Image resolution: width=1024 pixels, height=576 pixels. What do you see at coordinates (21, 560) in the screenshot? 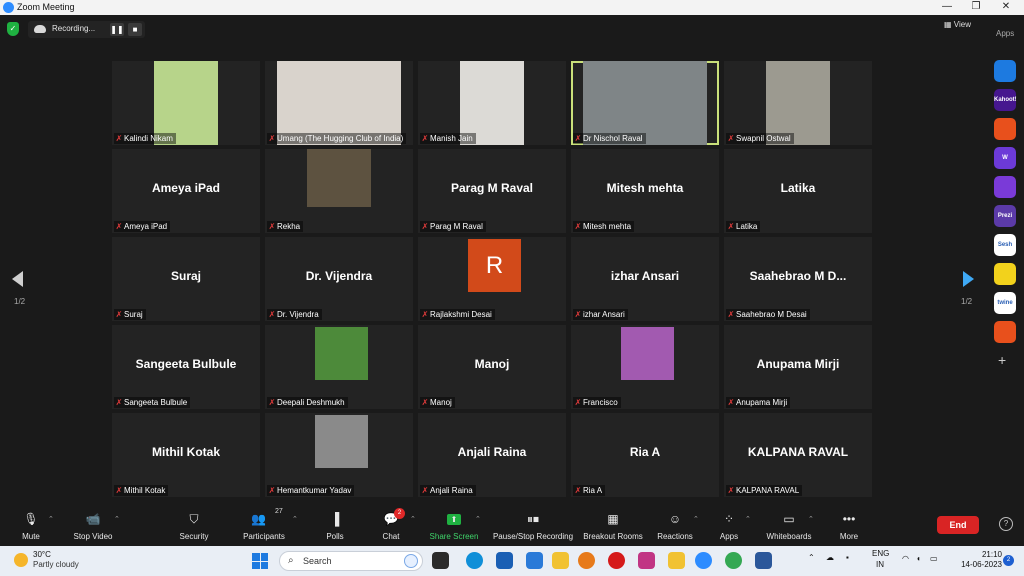
I see `partly-cloudy-icon` at bounding box center [21, 560].